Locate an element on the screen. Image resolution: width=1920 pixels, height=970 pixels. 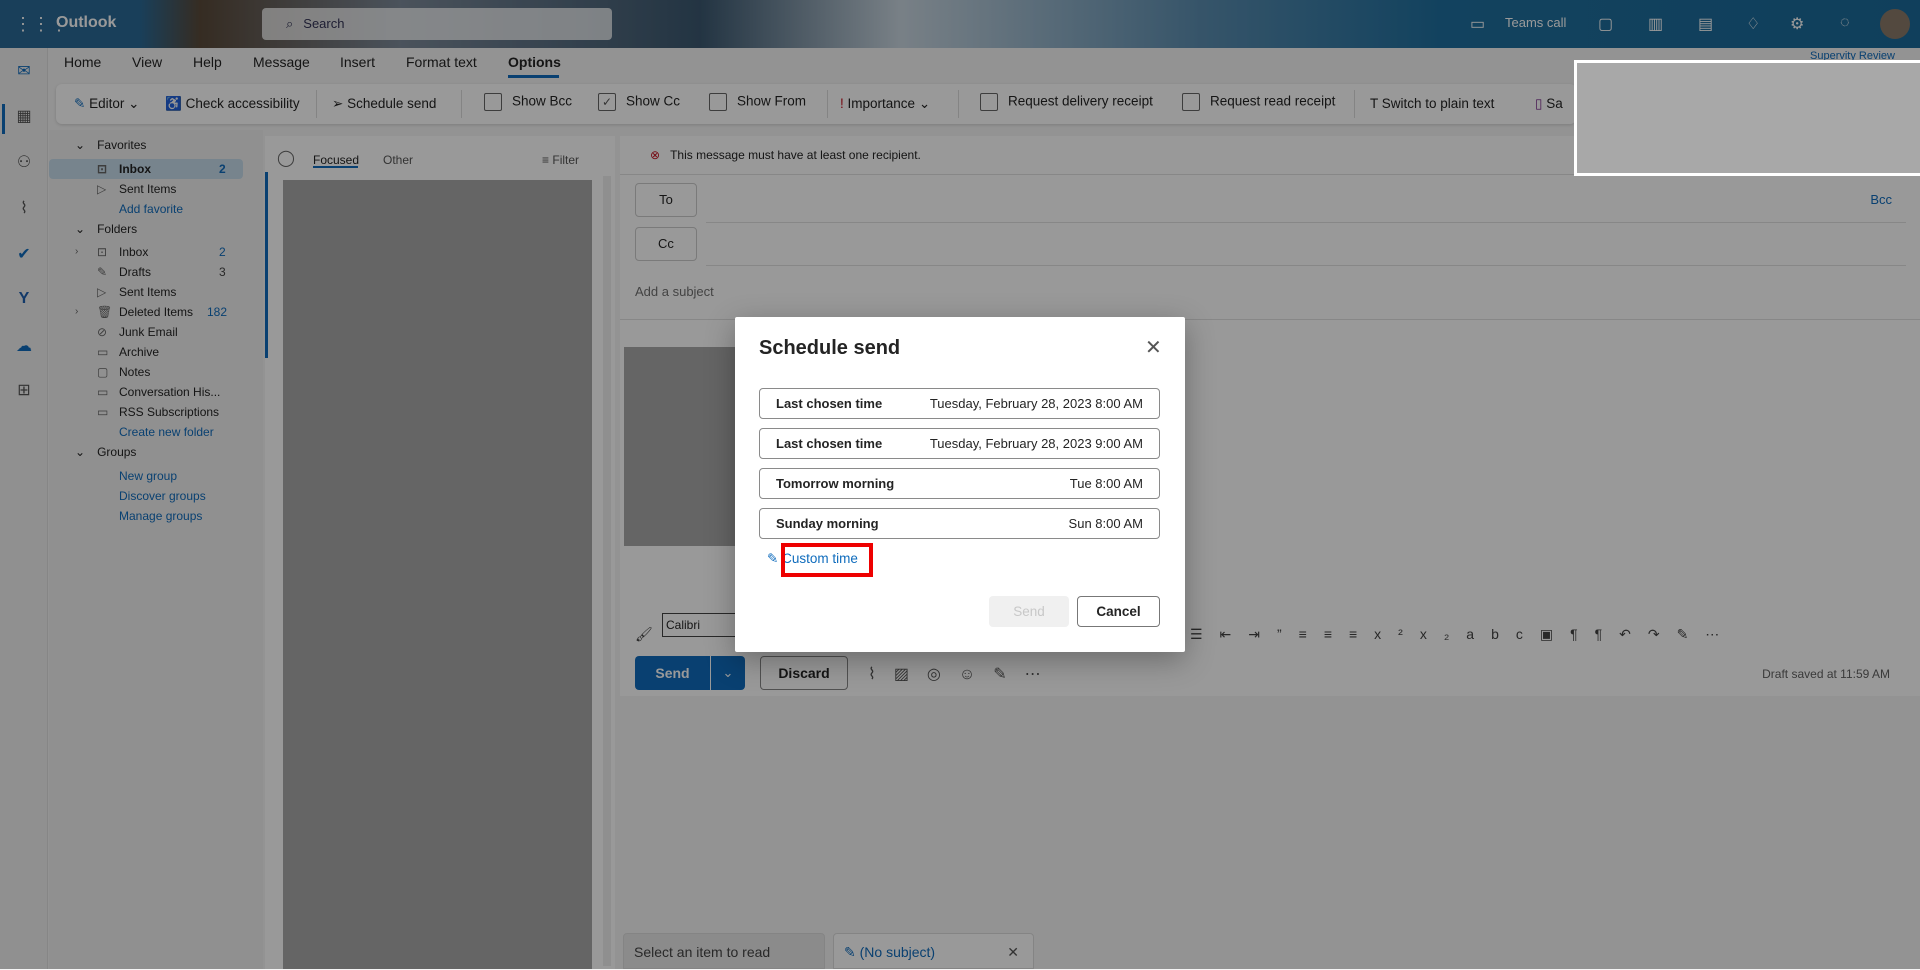
option-time: Tuesday, February 28, 2023 8:00 AM is located at coordinates (1036, 403).